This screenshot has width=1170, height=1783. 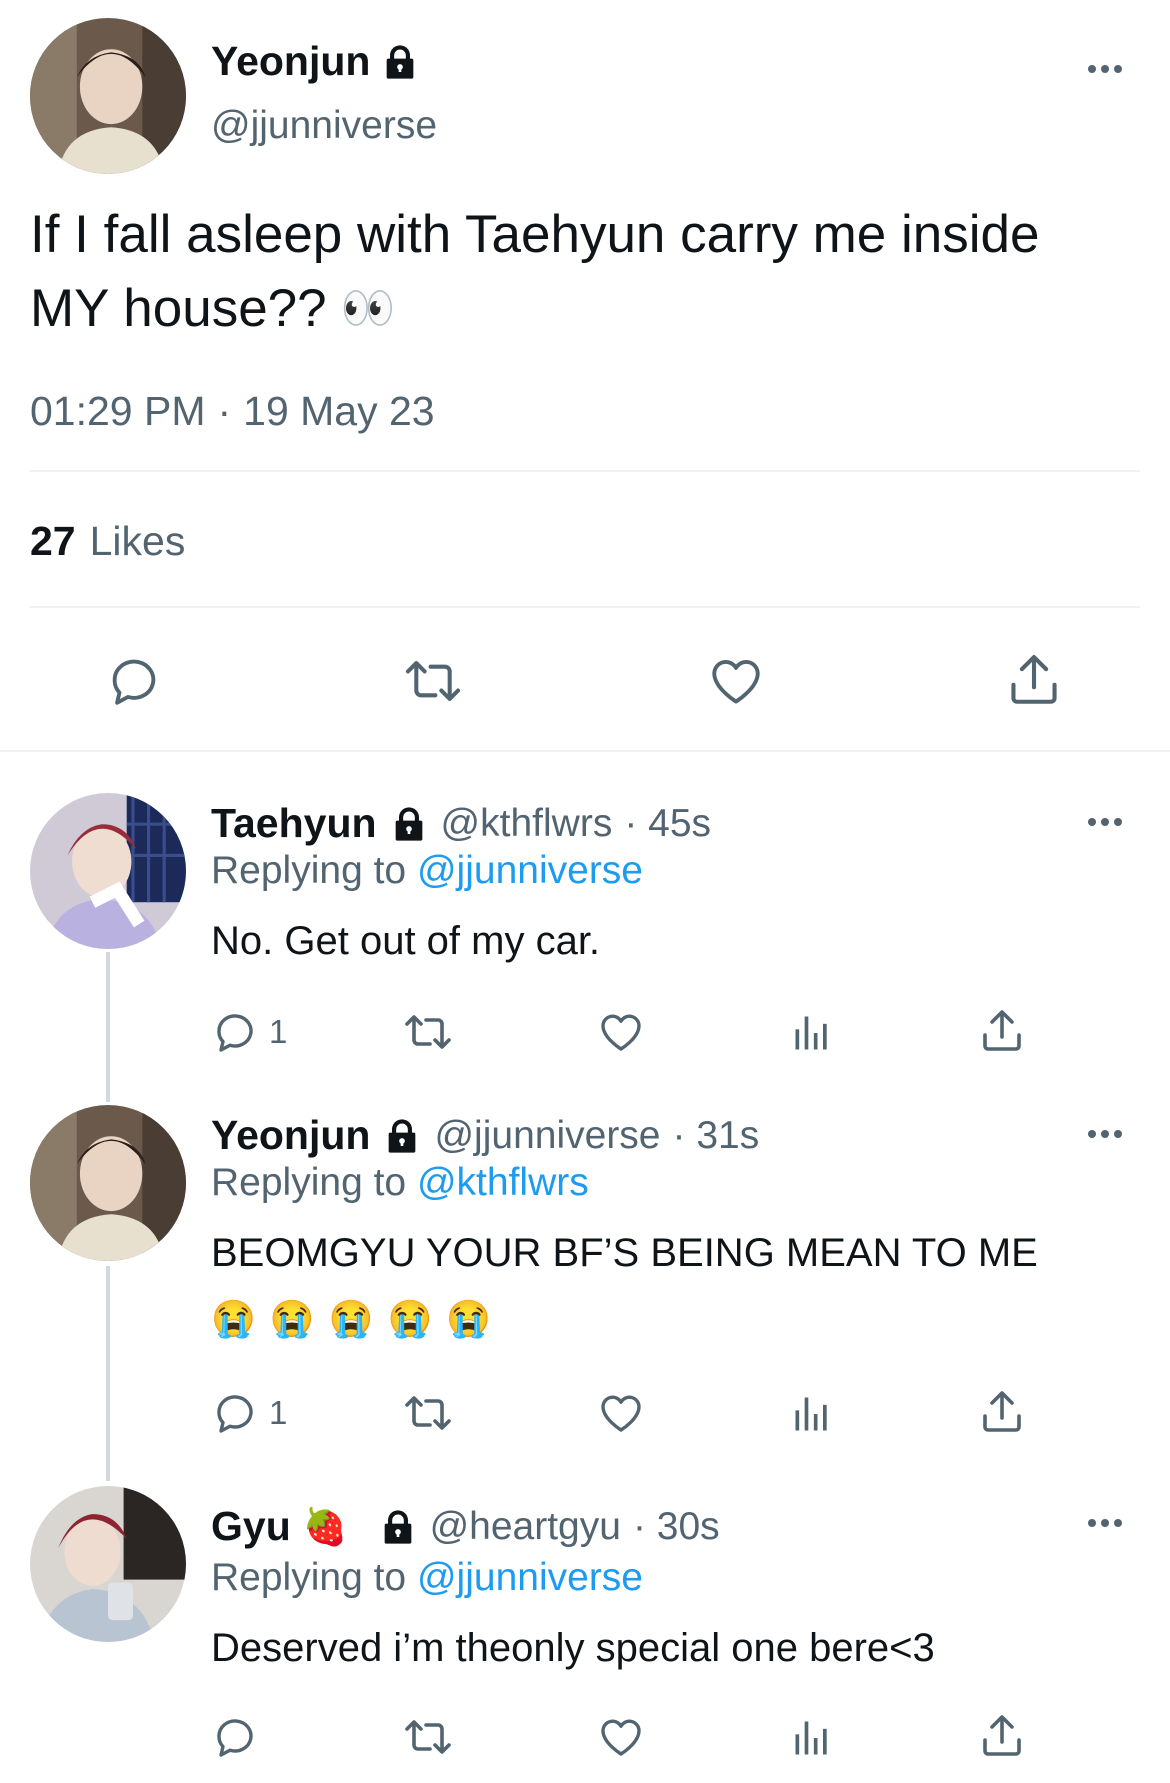 What do you see at coordinates (547, 1136) in the screenshot?
I see `reply-author-handle: @jjunniverse` at bounding box center [547, 1136].